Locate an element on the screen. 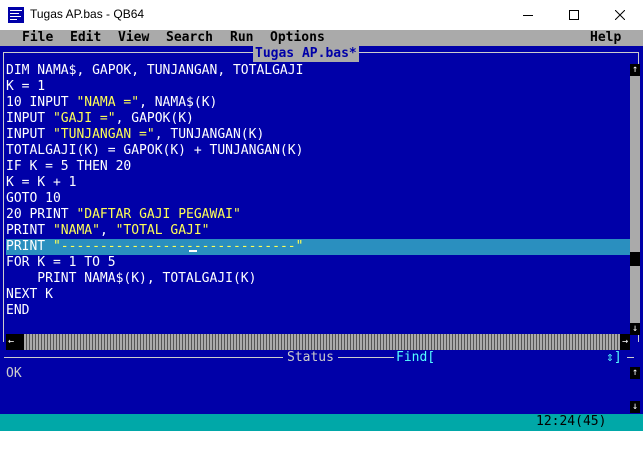  menu-edit: Edit is located at coordinates (85, 38).